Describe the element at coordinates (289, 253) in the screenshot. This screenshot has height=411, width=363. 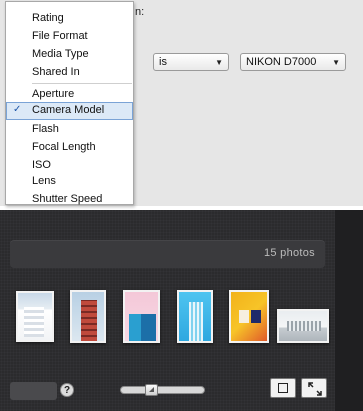
I see `photo-count: 15 photos` at that location.